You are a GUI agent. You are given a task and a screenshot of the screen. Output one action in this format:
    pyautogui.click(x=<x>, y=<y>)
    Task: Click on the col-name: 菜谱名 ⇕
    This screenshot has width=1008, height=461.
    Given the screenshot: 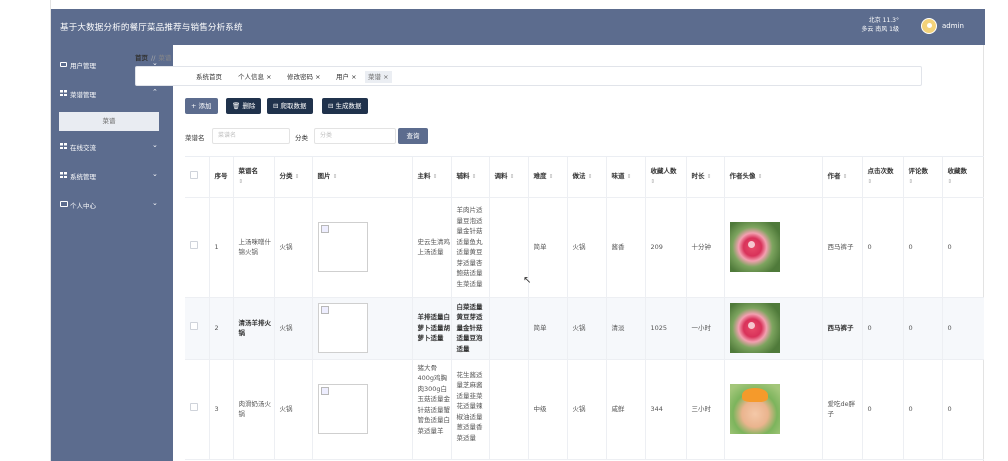 What is the action you would take?
    pyautogui.click(x=254, y=177)
    